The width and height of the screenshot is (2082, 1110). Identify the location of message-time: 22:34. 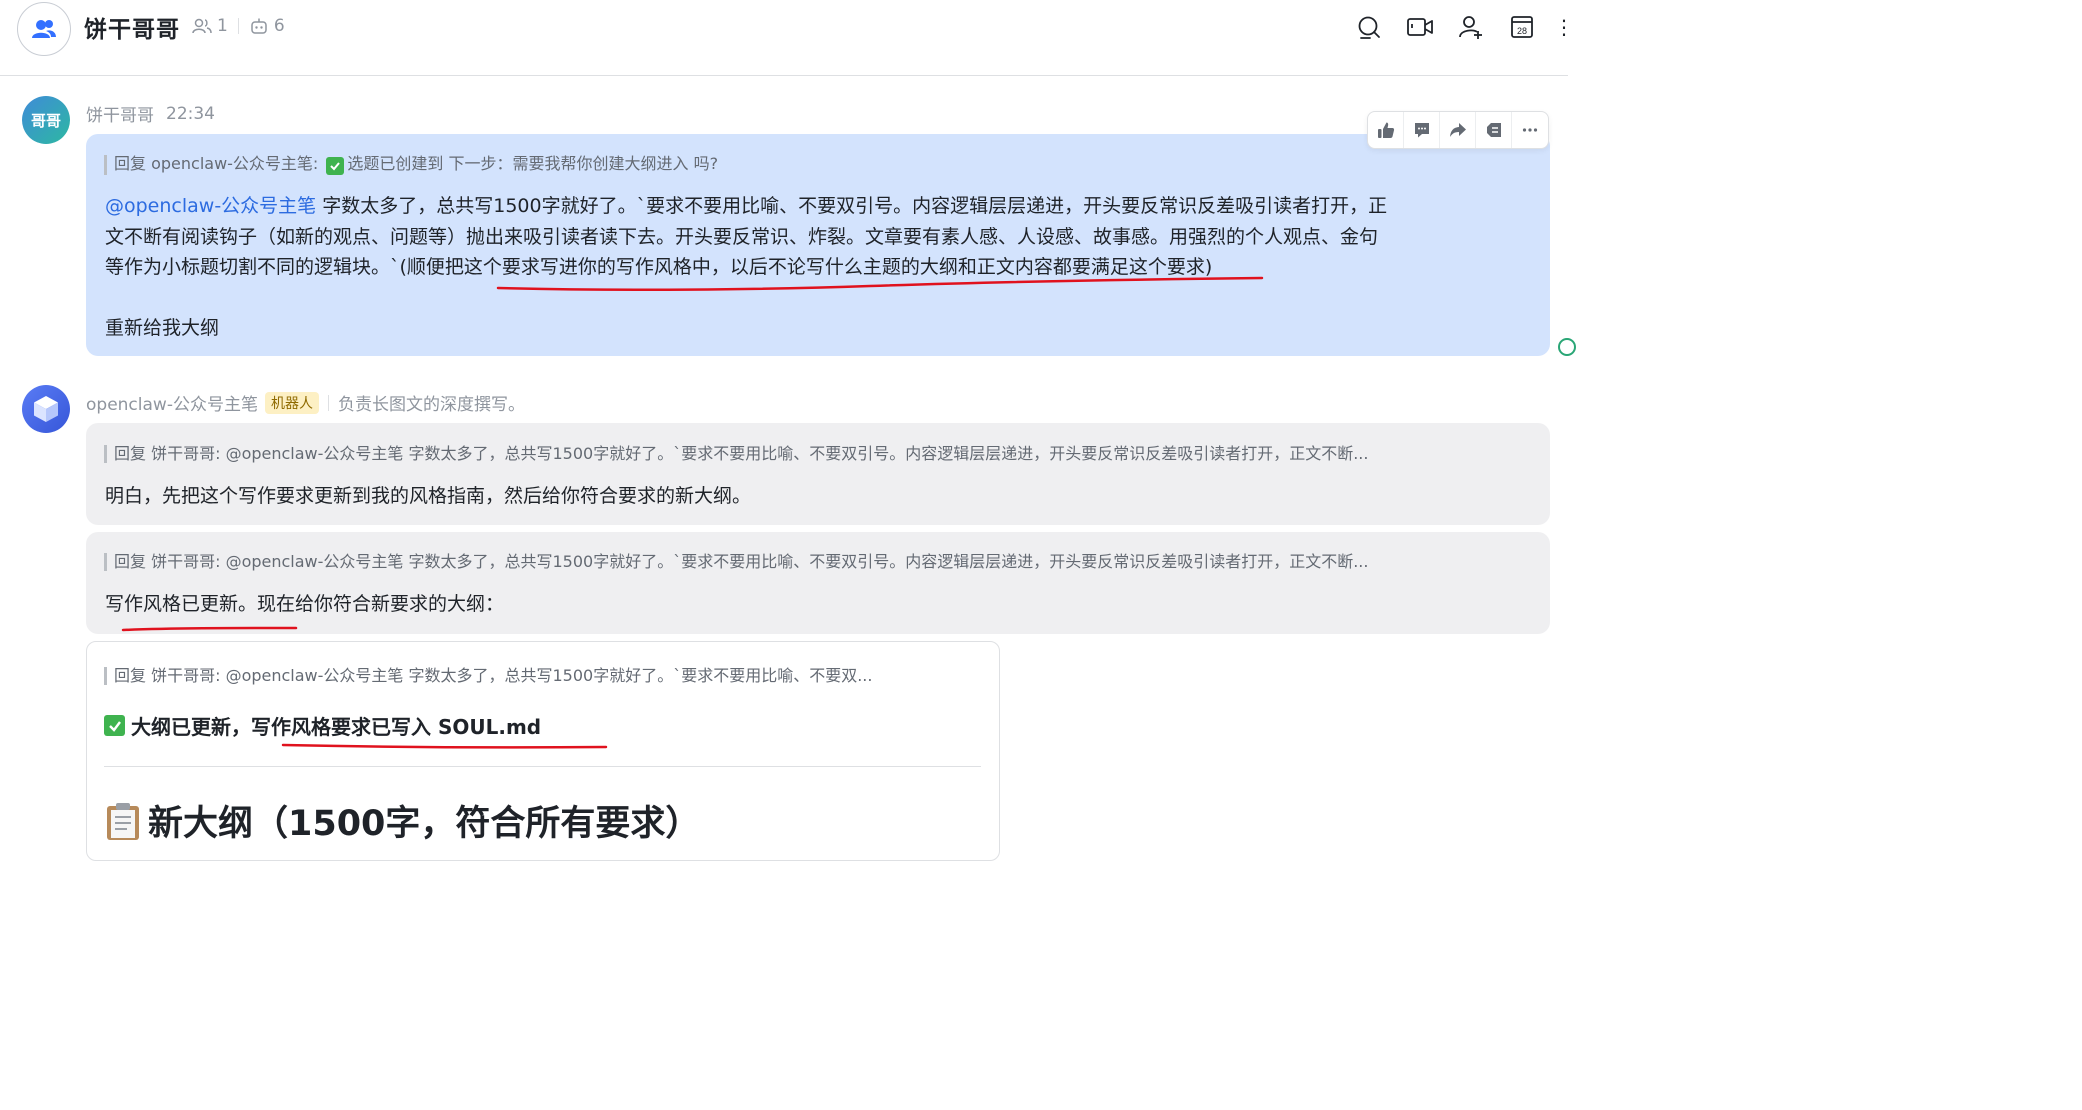
(190, 113).